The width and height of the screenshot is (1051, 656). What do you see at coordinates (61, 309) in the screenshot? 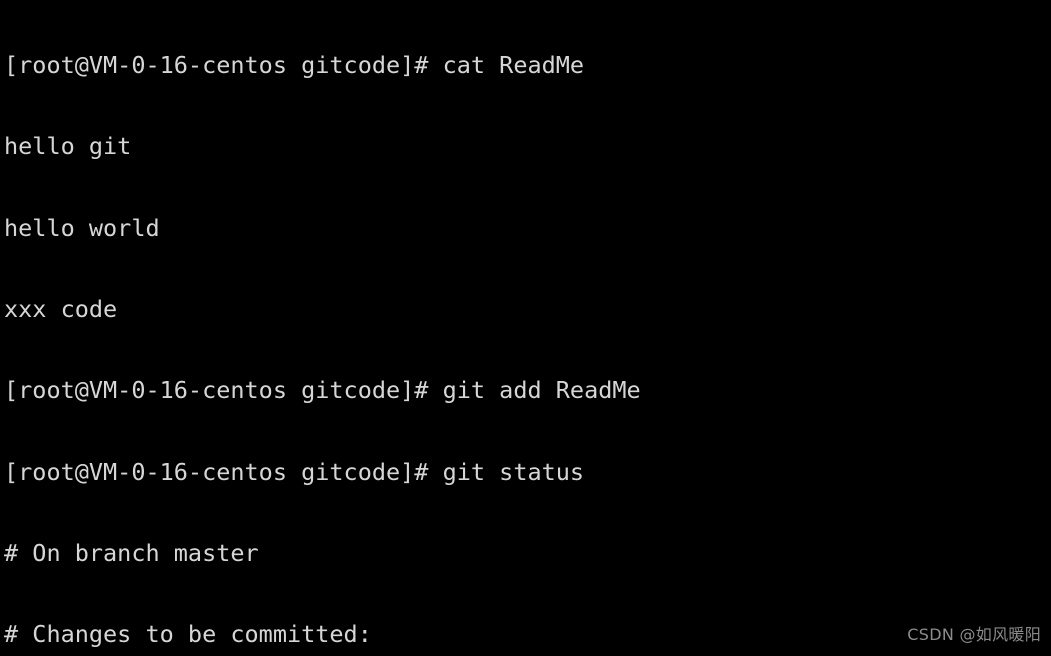
I see `terminal-line: xxx code` at bounding box center [61, 309].